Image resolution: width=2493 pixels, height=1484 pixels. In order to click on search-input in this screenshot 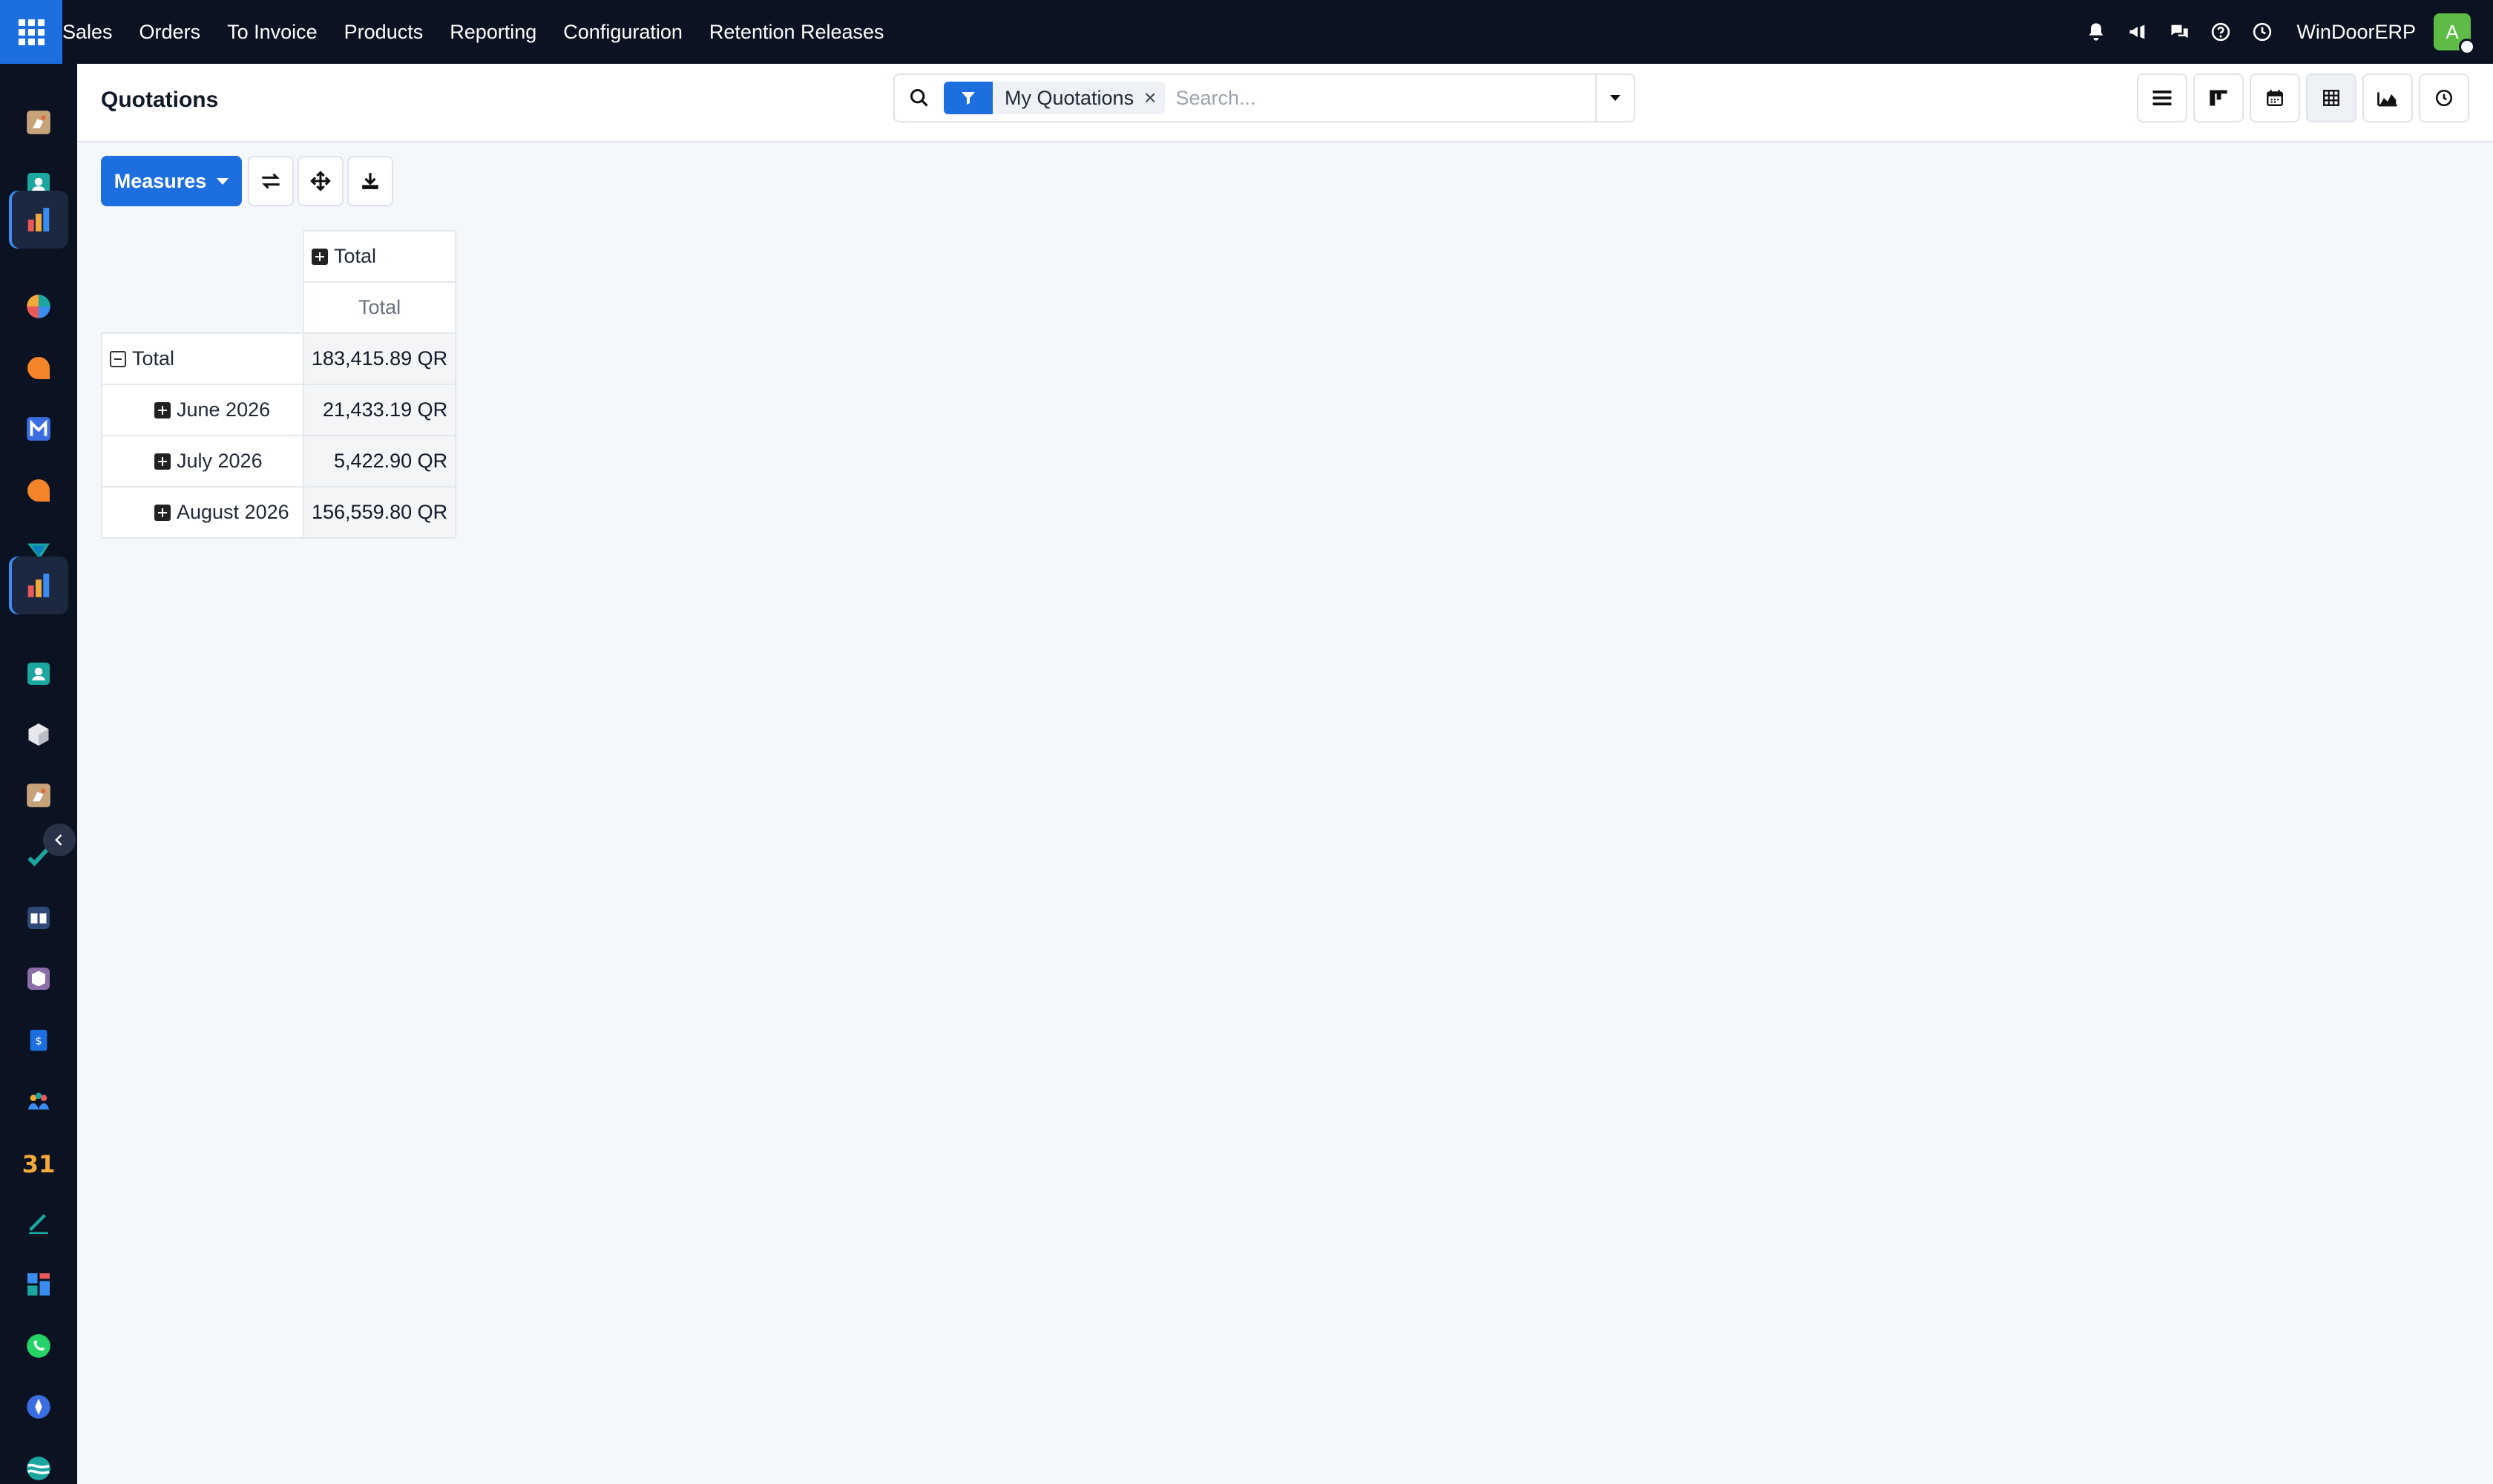, I will do `click(1380, 98)`.